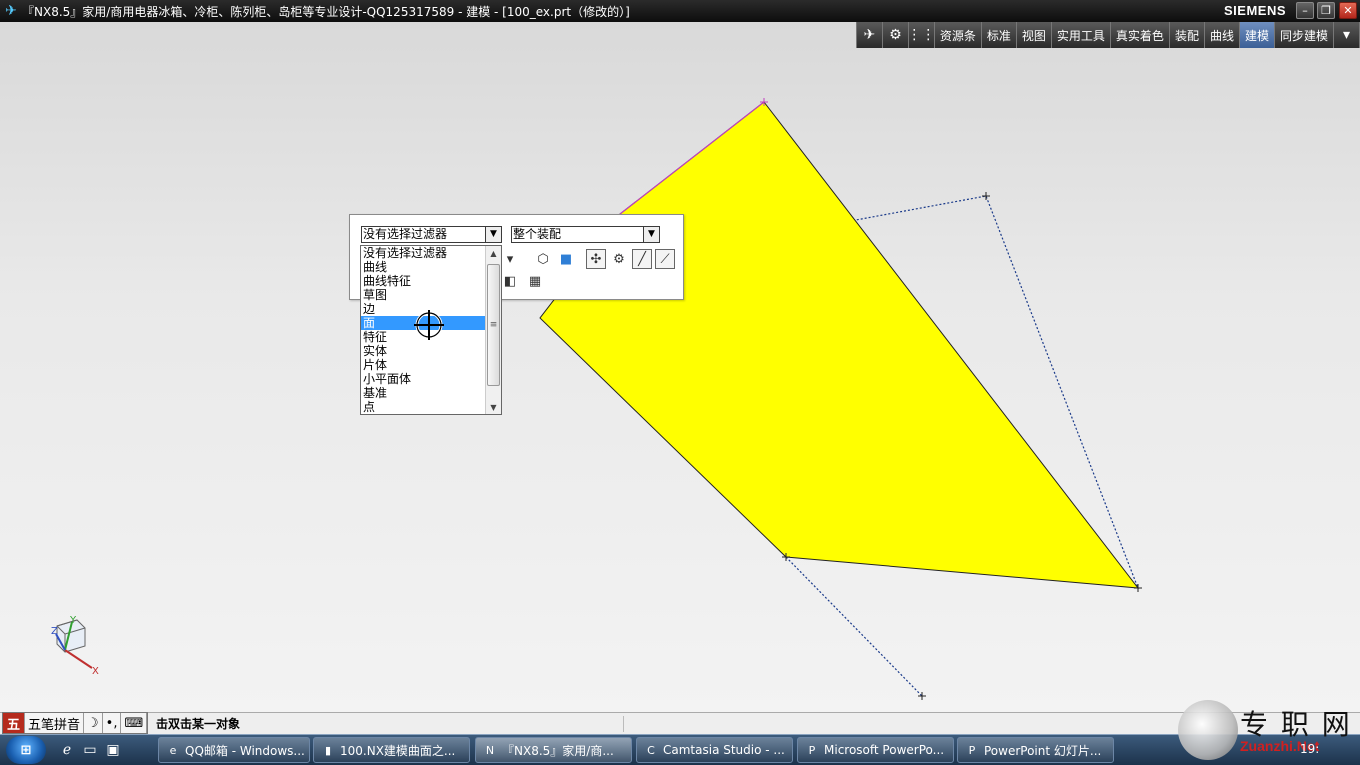  Describe the element at coordinates (26, 750) in the screenshot. I see `start-button: ⊞` at that location.